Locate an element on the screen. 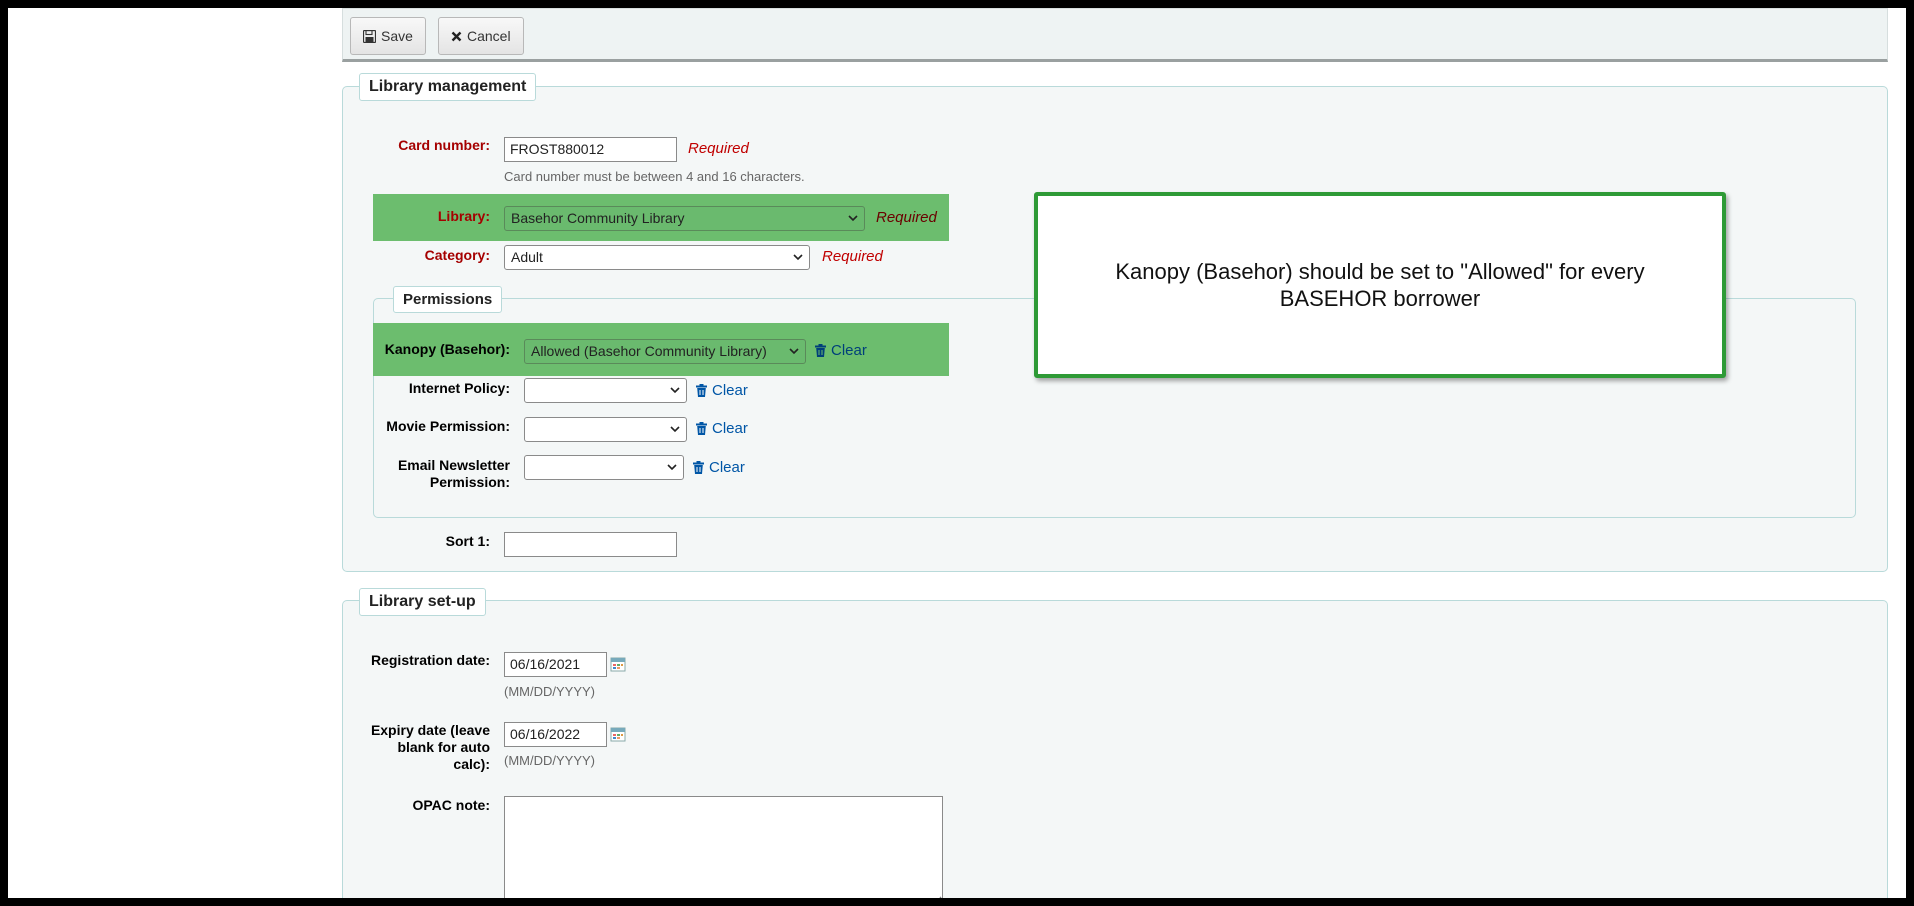 This screenshot has width=1914, height=906. save-icon is located at coordinates (369, 36).